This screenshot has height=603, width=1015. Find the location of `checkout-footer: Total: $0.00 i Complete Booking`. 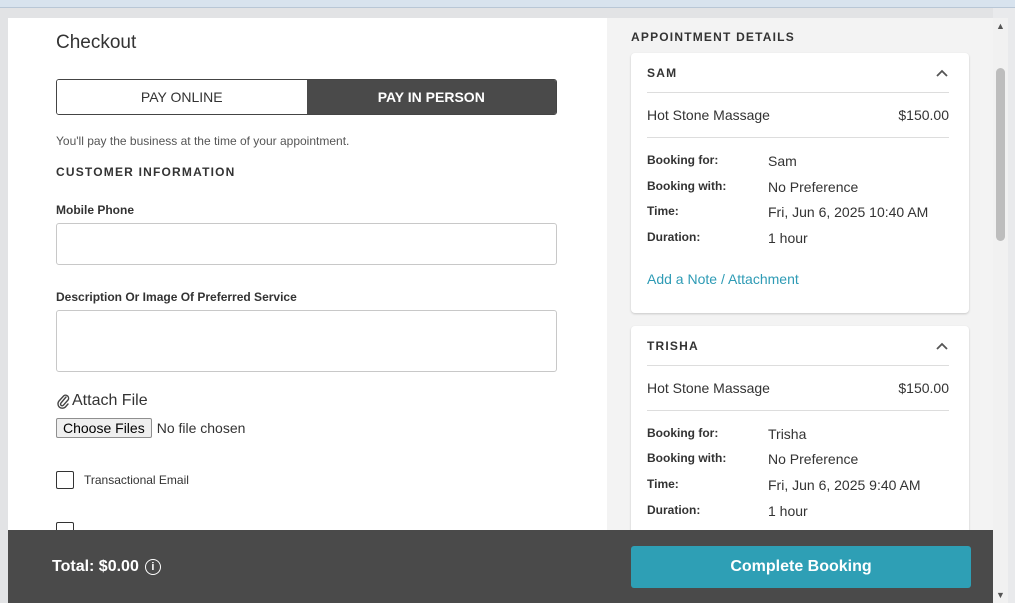

checkout-footer: Total: $0.00 i Complete Booking is located at coordinates (500, 566).